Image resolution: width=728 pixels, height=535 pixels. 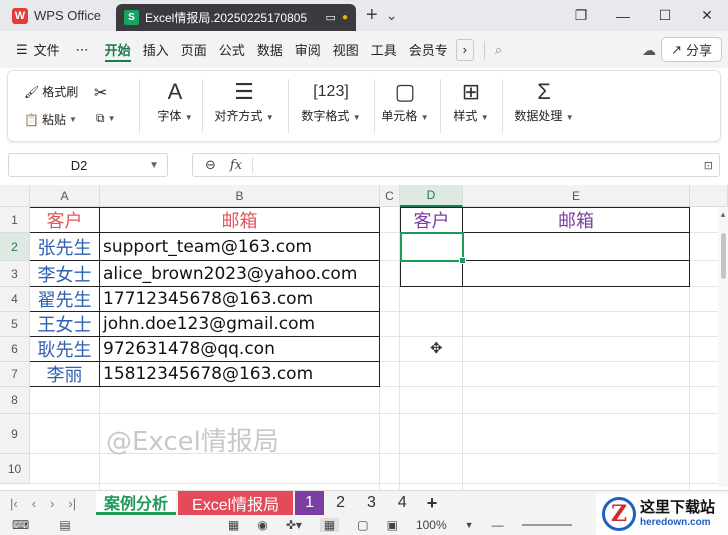 I want to click on formula-input: ⊖ fx ⊡, so click(x=456, y=165).